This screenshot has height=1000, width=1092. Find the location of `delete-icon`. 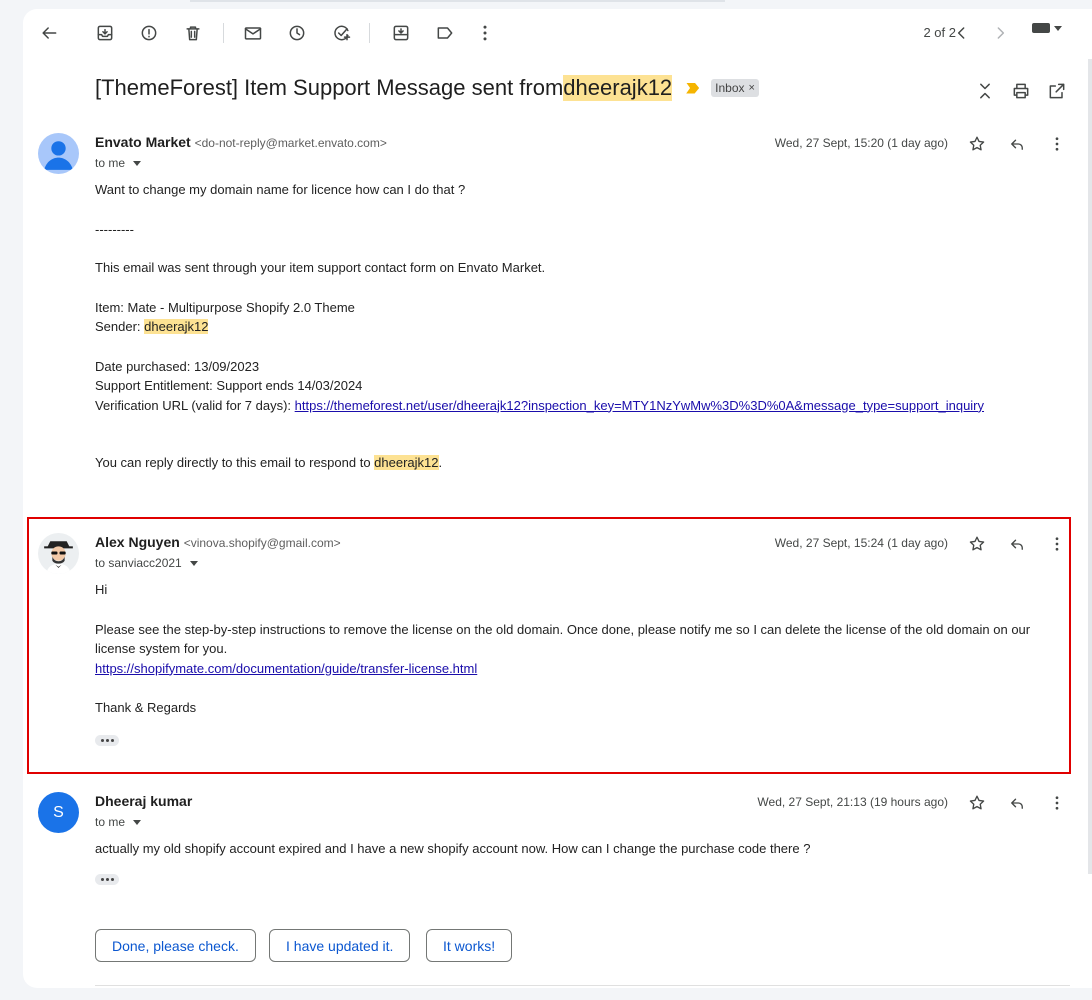

delete-icon is located at coordinates (193, 33).